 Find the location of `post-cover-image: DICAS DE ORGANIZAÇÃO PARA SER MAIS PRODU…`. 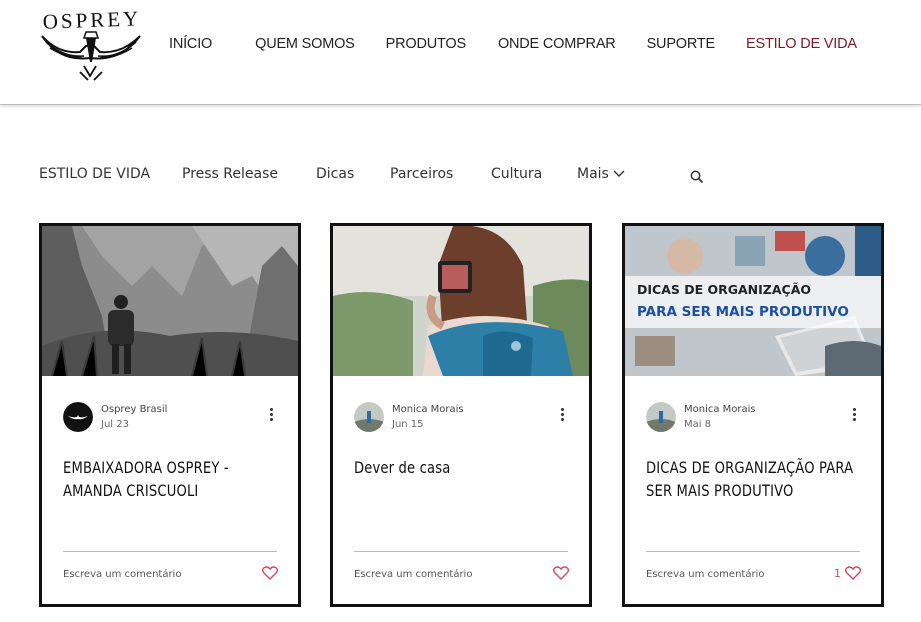

post-cover-image: DICAS DE ORGANIZAÇÃO PARA SER MAIS PRODU… is located at coordinates (753, 301).